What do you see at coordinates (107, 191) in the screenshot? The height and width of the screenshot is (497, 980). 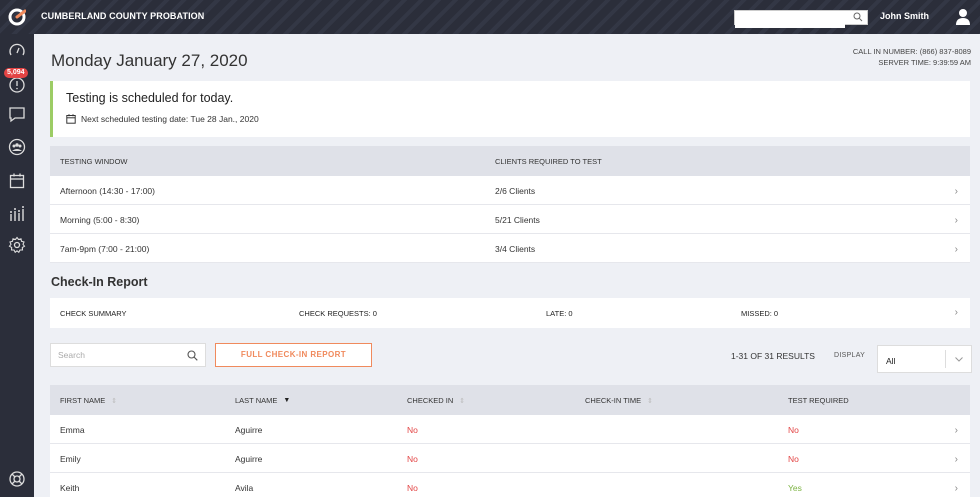 I see `testing-window-cell: Afternoon (14:30 - 17:00)` at bounding box center [107, 191].